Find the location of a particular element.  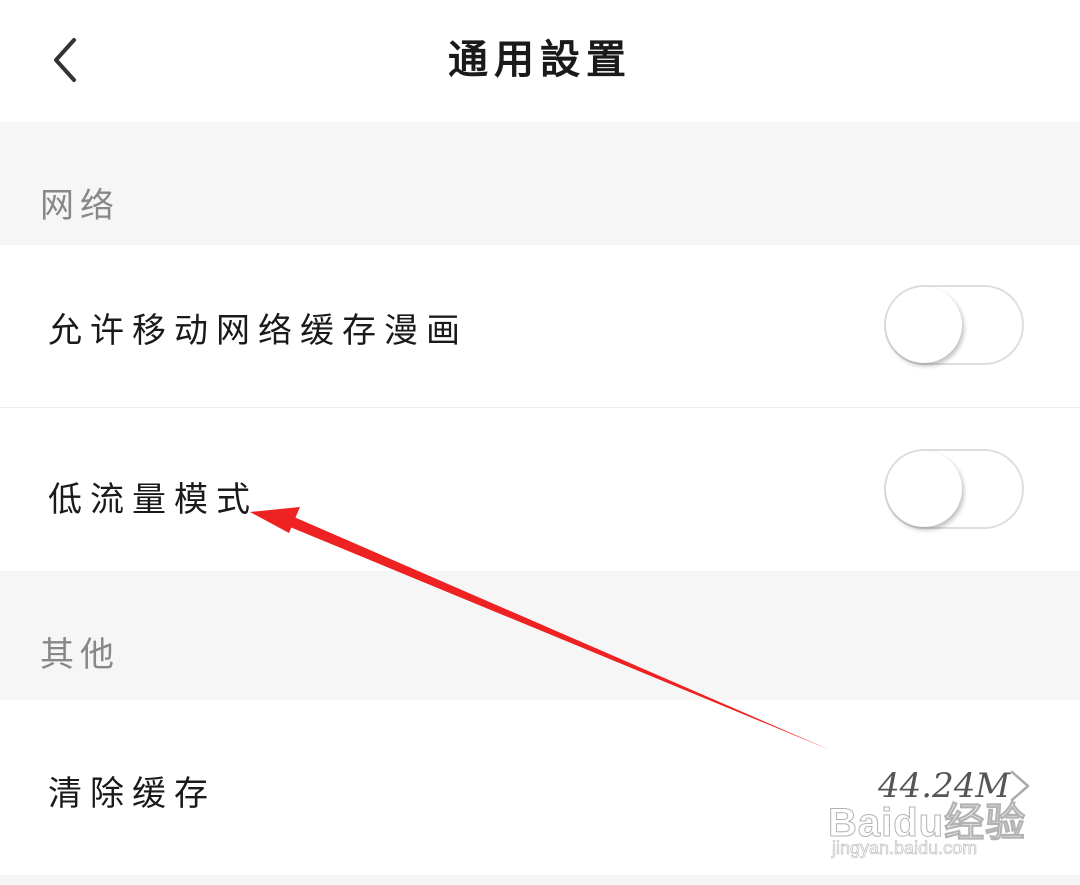

section-header-other: 其他 is located at coordinates (540, 635).